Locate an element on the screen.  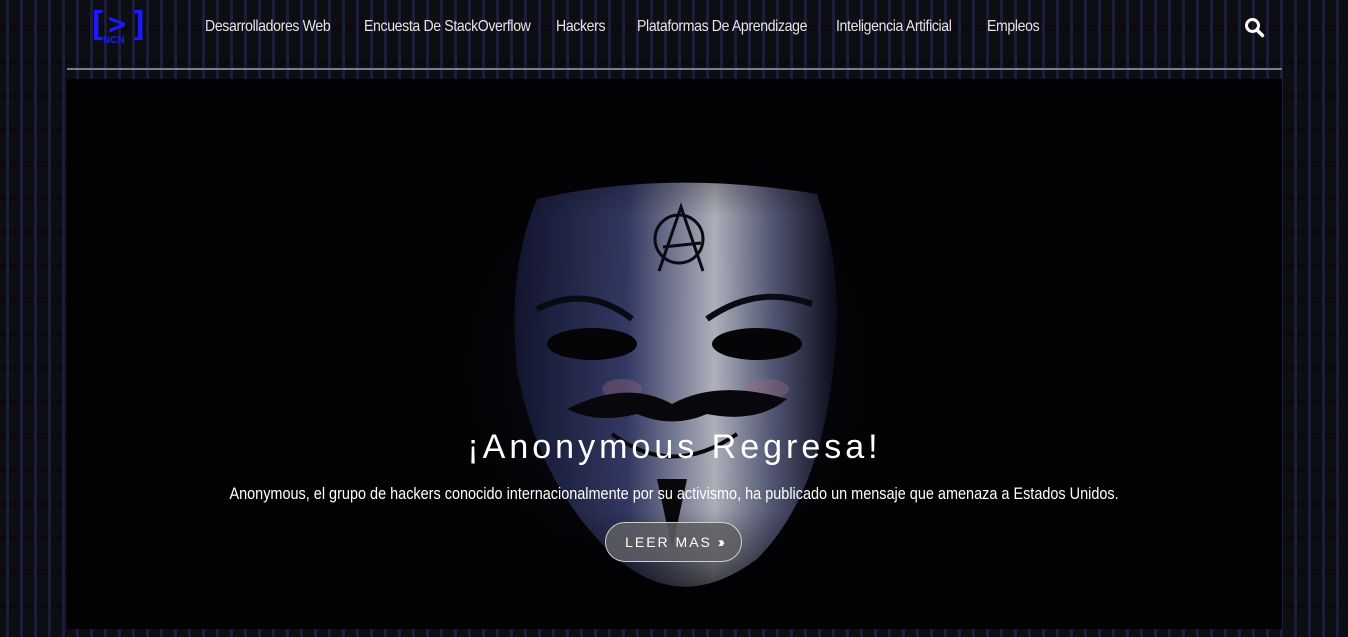
read-more-label: LEER MAS is located at coordinates (668, 542).